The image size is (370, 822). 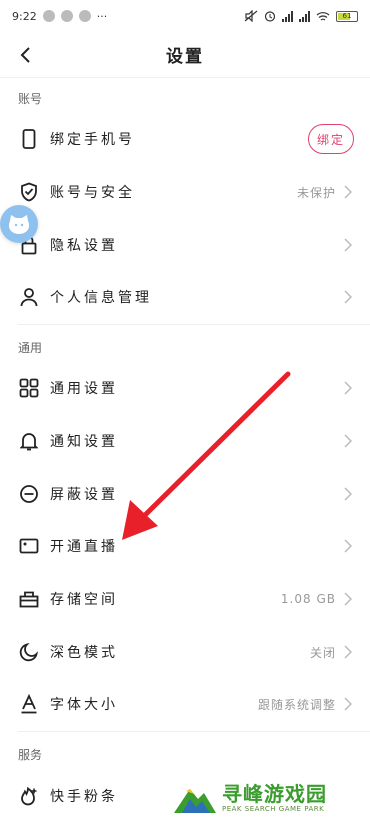 I want to click on chevron-left-icon, so click(x=25, y=55).